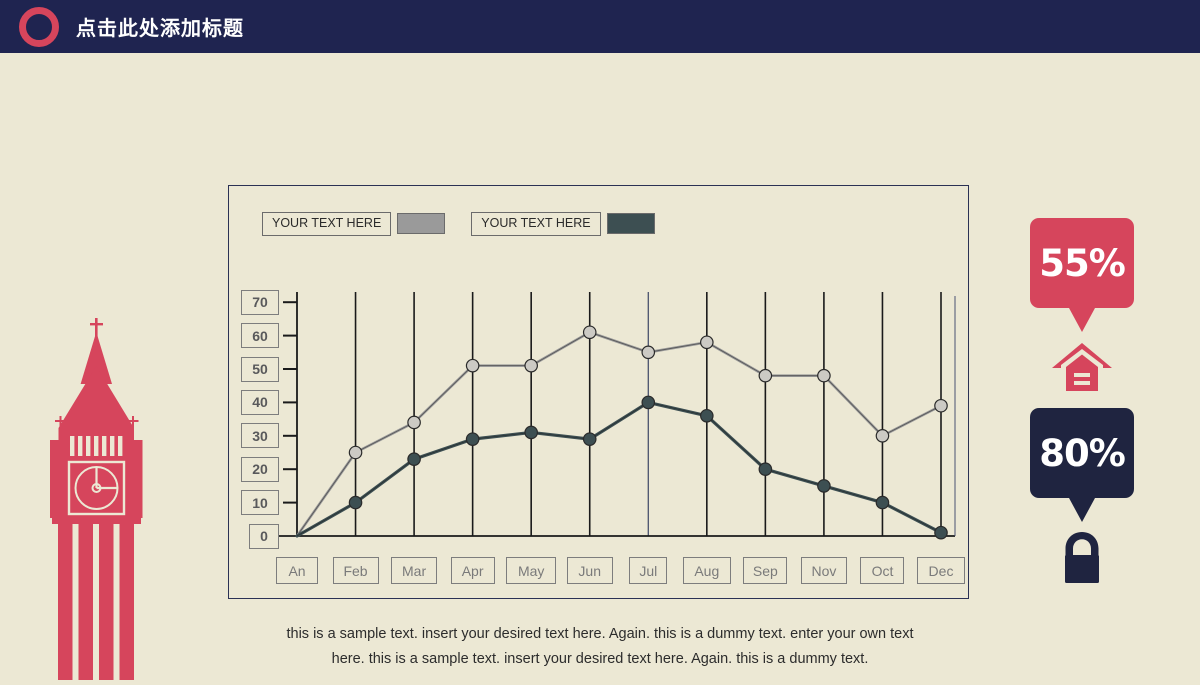 The height and width of the screenshot is (685, 1200). I want to click on x-axis-labels: An Feb Mar Apr May Jun Jul Aug Sep Nov Oct Dec, so click(599, 572).